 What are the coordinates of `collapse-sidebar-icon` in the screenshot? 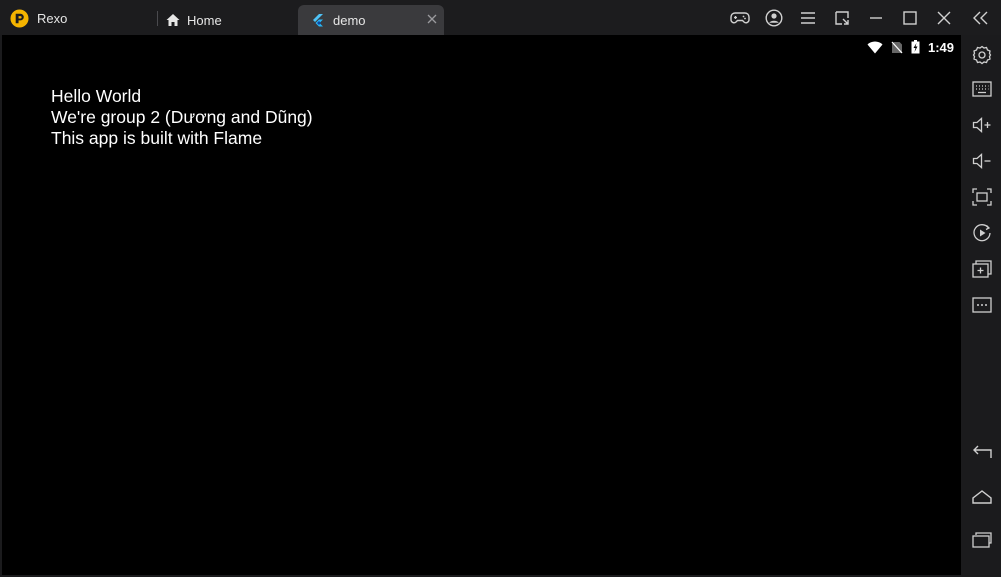 It's located at (980, 18).